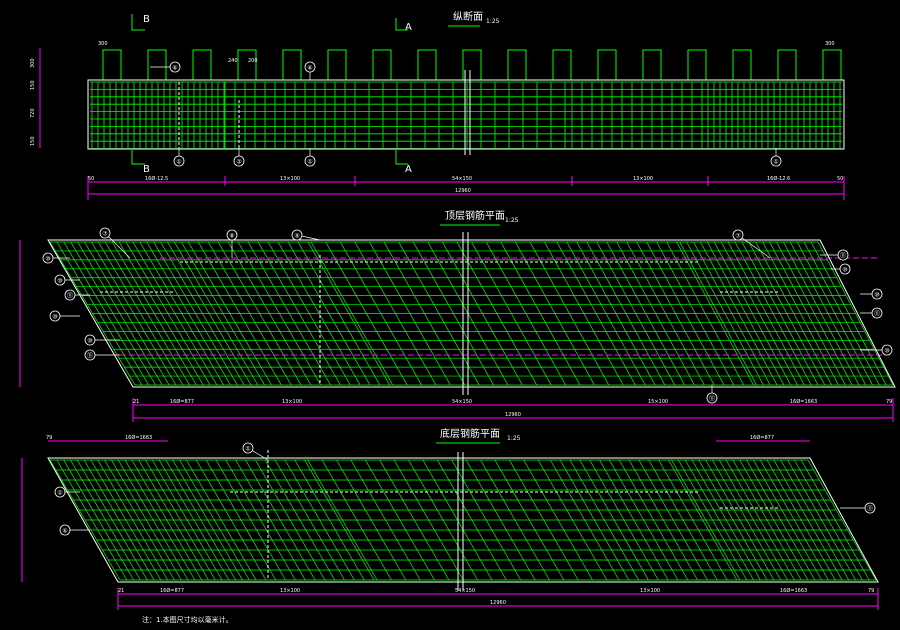 The width and height of the screenshot is (900, 630). I want to click on bot-dim-top-left-small: 79, so click(49, 438).